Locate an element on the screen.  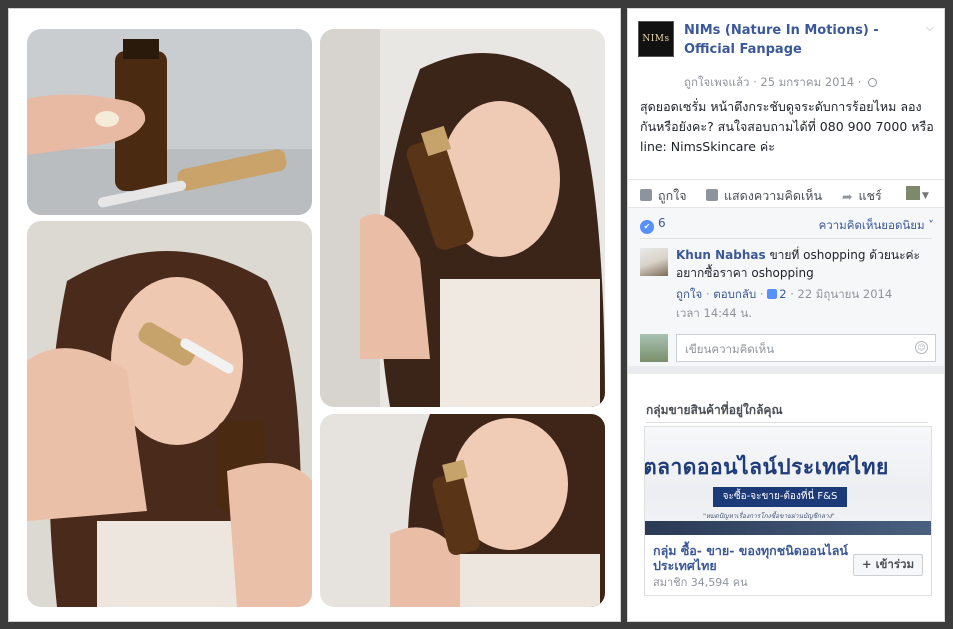
share-arrow-icon: ➦ is located at coordinates (847, 196).